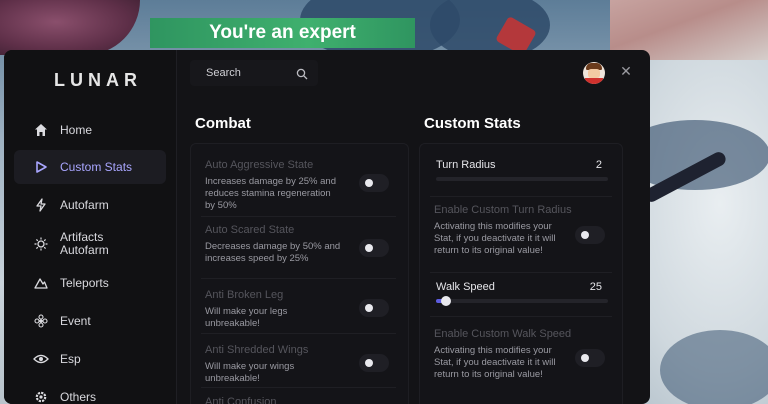 The width and height of the screenshot is (768, 404). Describe the element at coordinates (41, 167) in the screenshot. I see `play-icon` at that location.